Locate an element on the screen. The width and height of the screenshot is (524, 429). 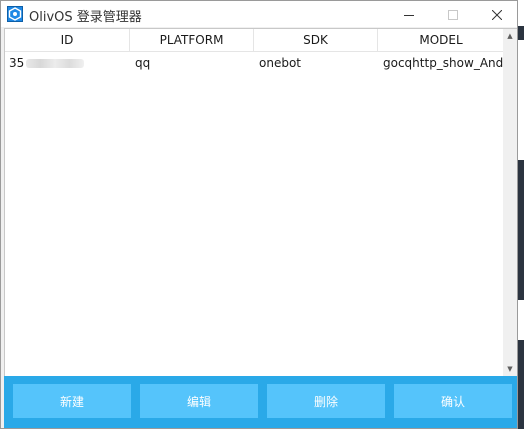
cell-id-text: 35 is located at coordinates (17, 63).